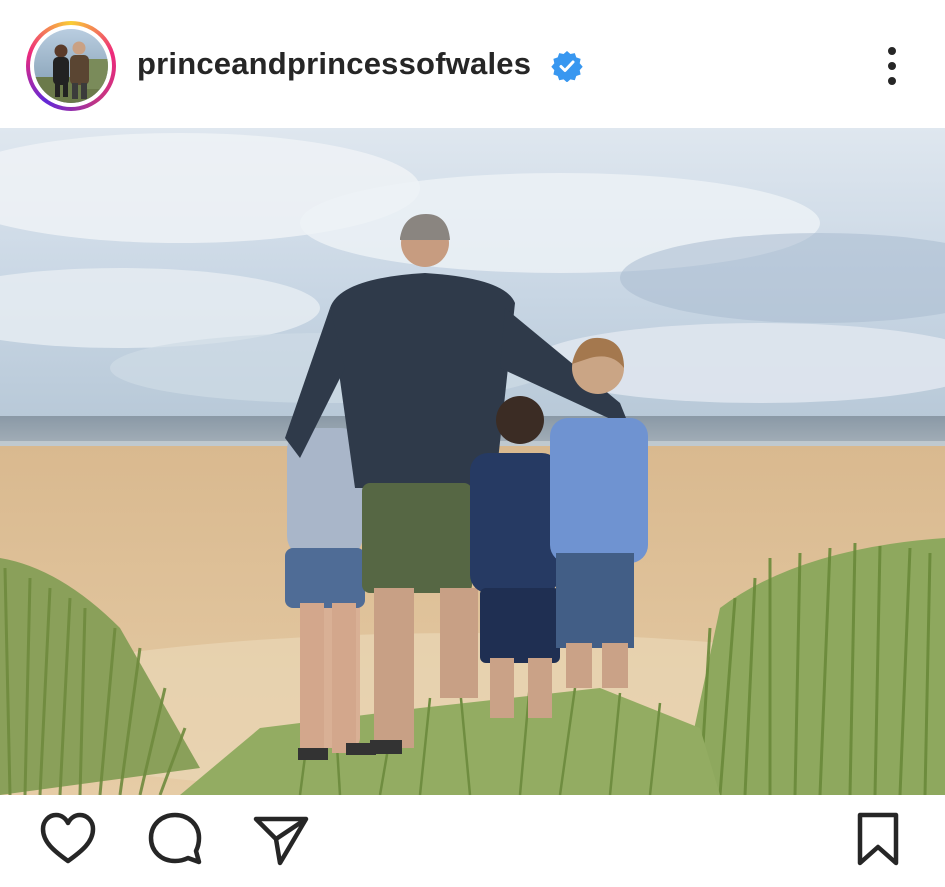  I want to click on post-username: princeandprincessofwales, so click(334, 64).